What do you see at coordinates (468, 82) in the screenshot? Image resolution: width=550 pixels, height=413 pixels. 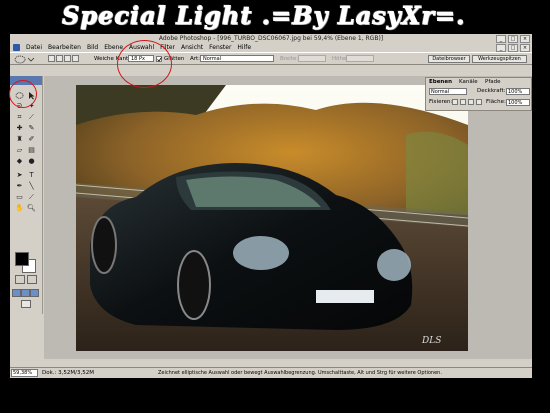 I see `tab-channels: Kanäle` at bounding box center [468, 82].